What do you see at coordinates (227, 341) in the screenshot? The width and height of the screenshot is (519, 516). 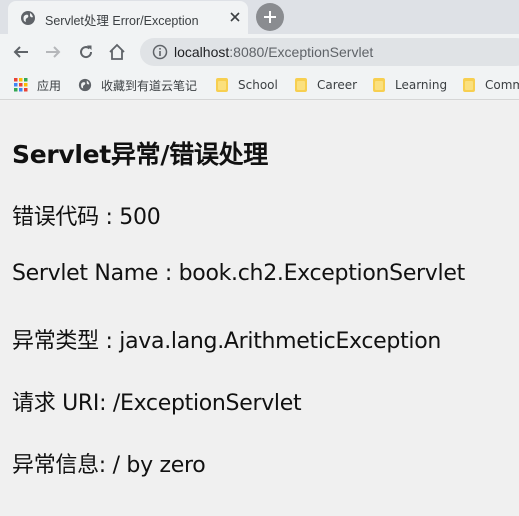 I see `exception-type-line: 异常类型 : java.lang.ArithmeticException` at bounding box center [227, 341].